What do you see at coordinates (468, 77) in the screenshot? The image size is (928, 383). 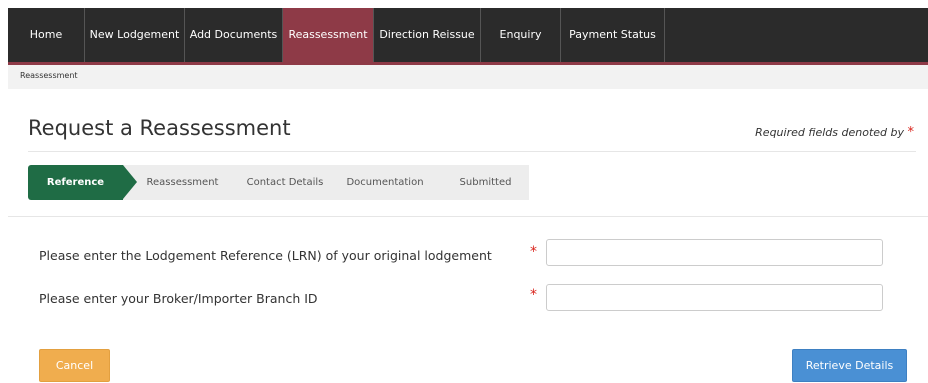 I see `breadcrumb-bar: Reassessment` at bounding box center [468, 77].